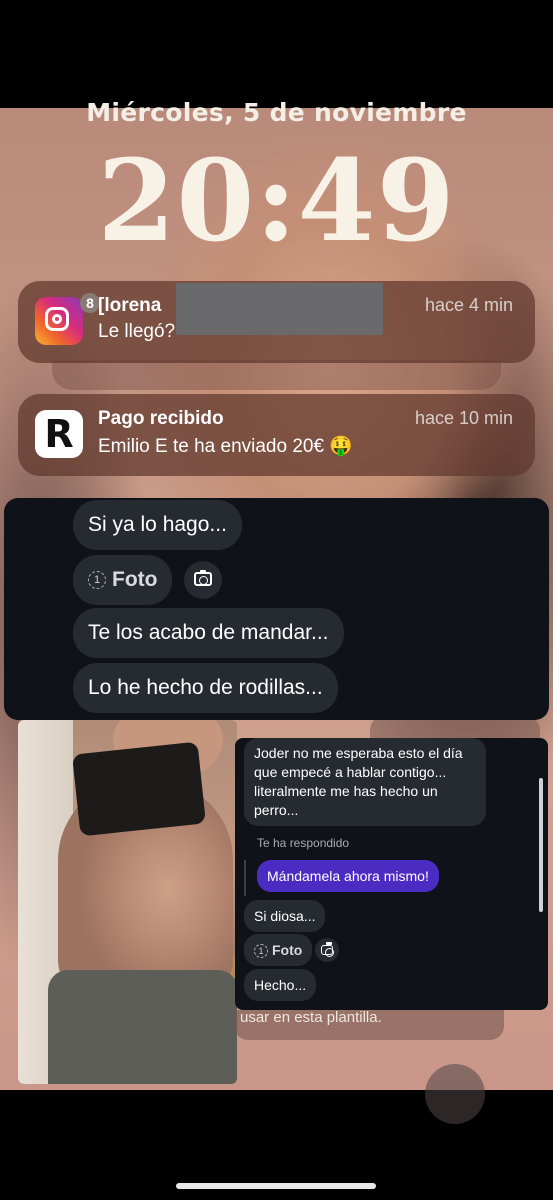 This screenshot has width=553, height=1200. I want to click on notification-body: Le llegó?, so click(137, 331).